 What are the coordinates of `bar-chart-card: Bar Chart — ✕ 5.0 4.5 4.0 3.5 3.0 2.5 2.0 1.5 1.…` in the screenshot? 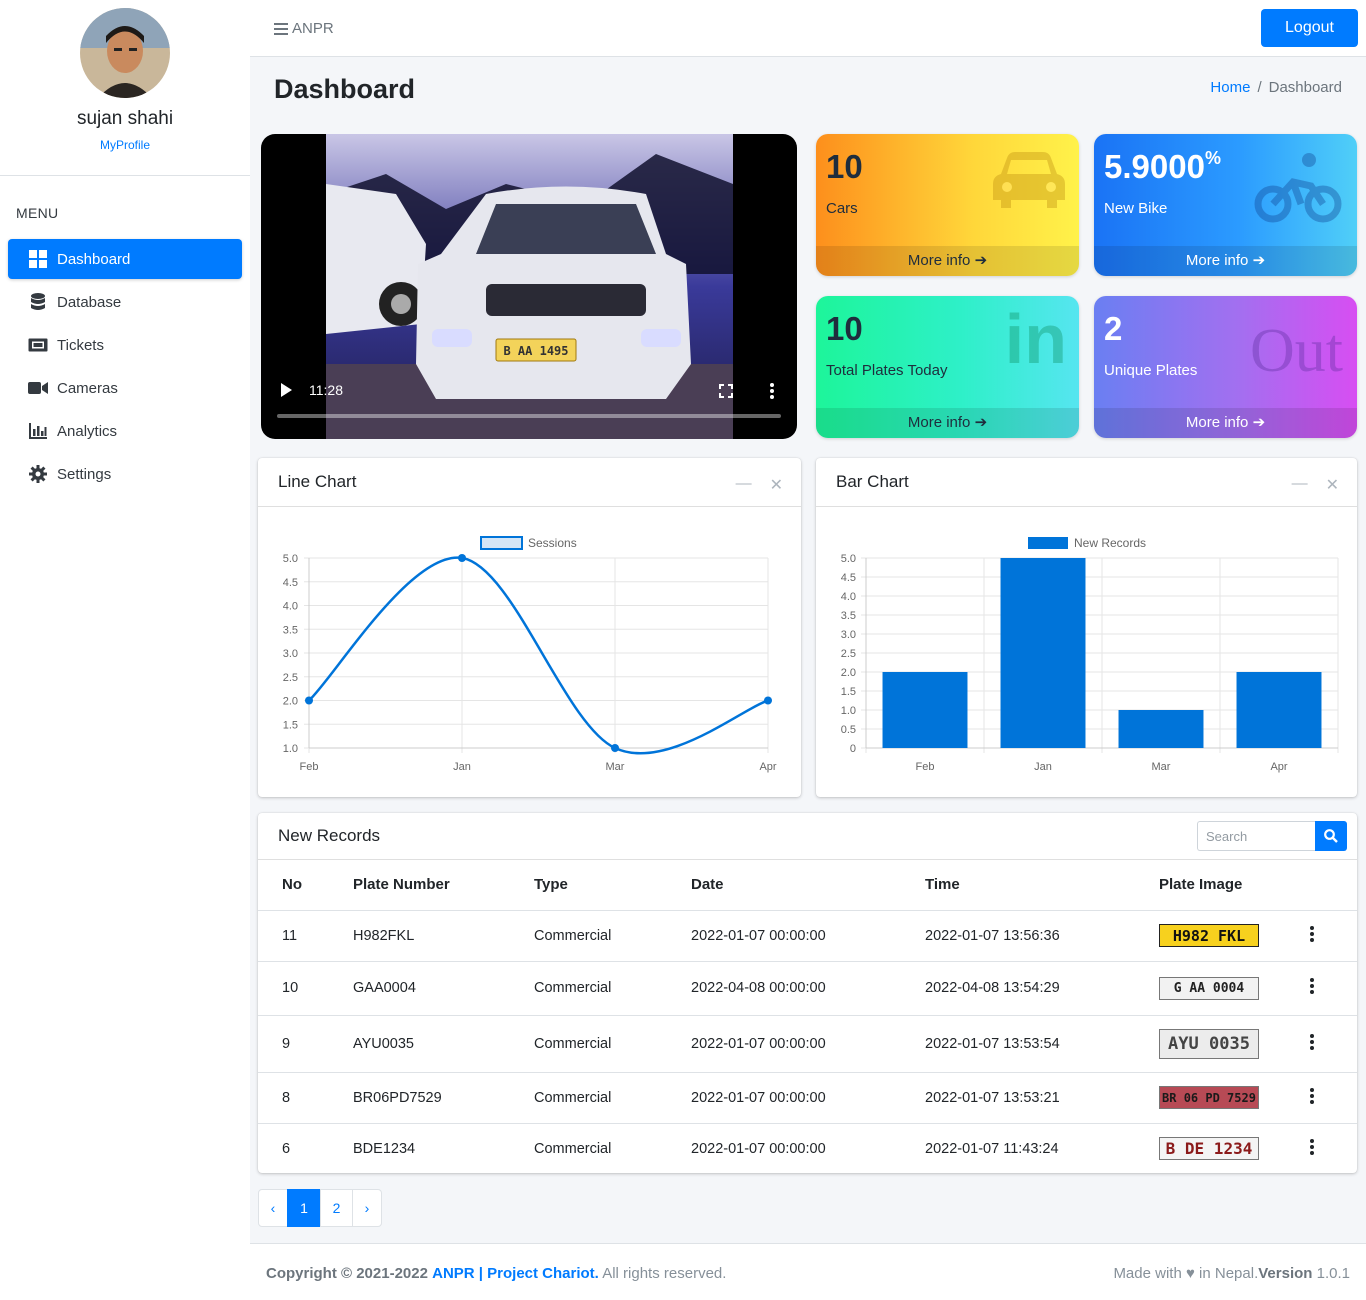 It's located at (1086, 627).